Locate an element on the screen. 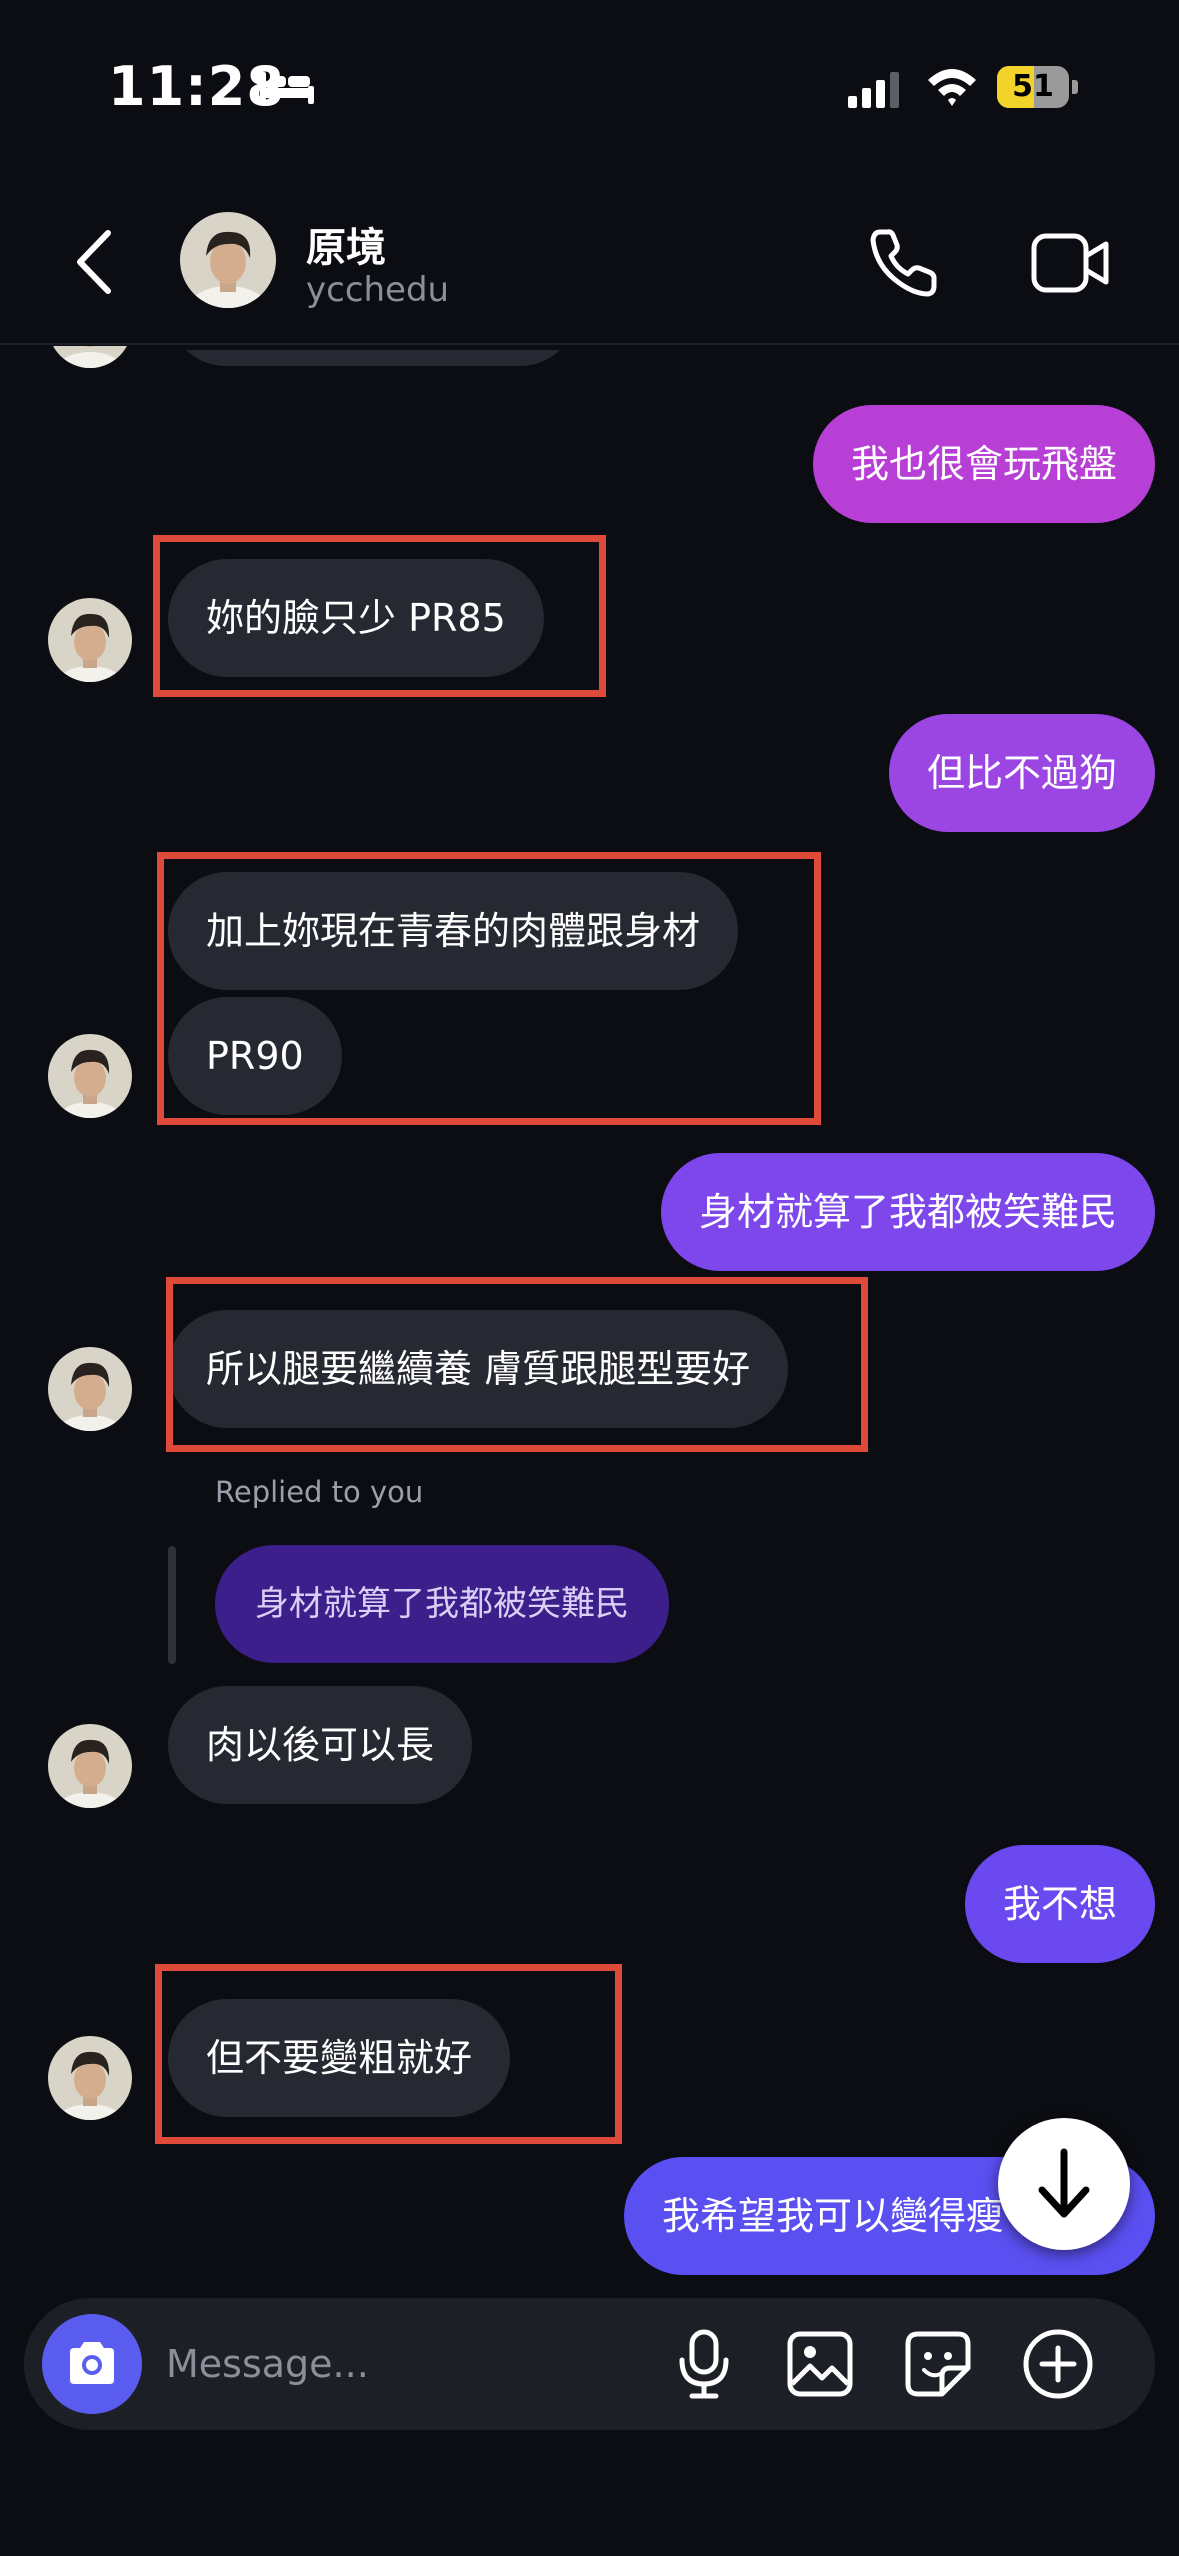 This screenshot has height=2556, width=1179. camera-icon is located at coordinates (92, 2363).